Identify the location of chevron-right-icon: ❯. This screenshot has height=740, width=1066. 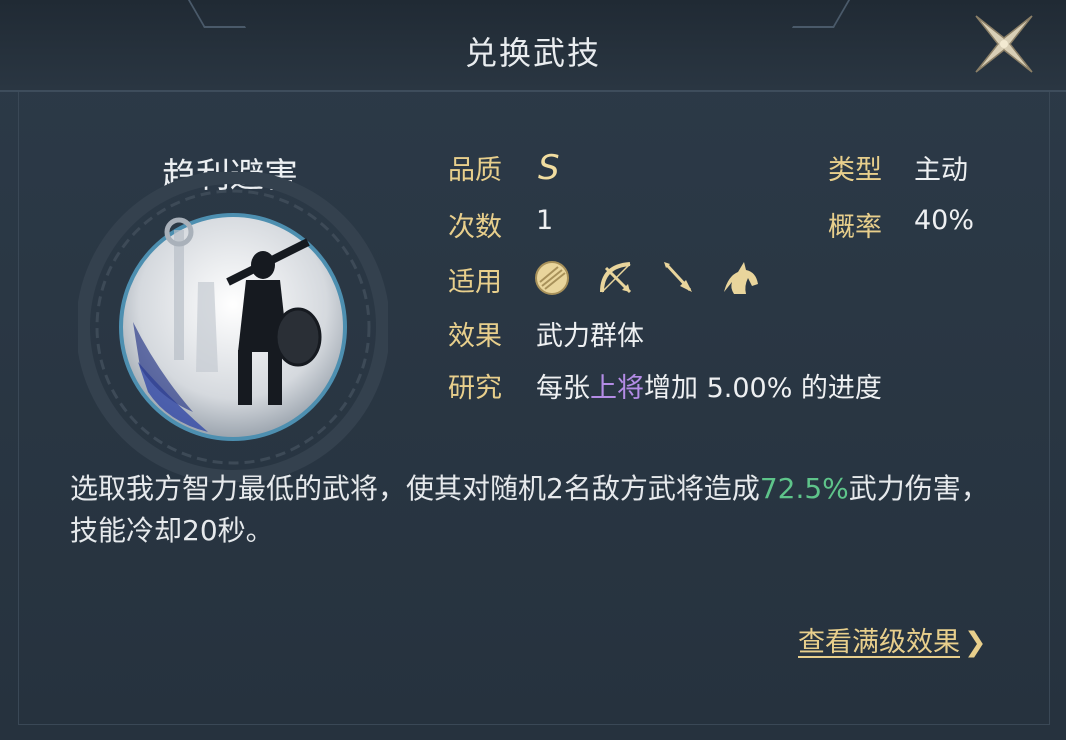
(975, 642).